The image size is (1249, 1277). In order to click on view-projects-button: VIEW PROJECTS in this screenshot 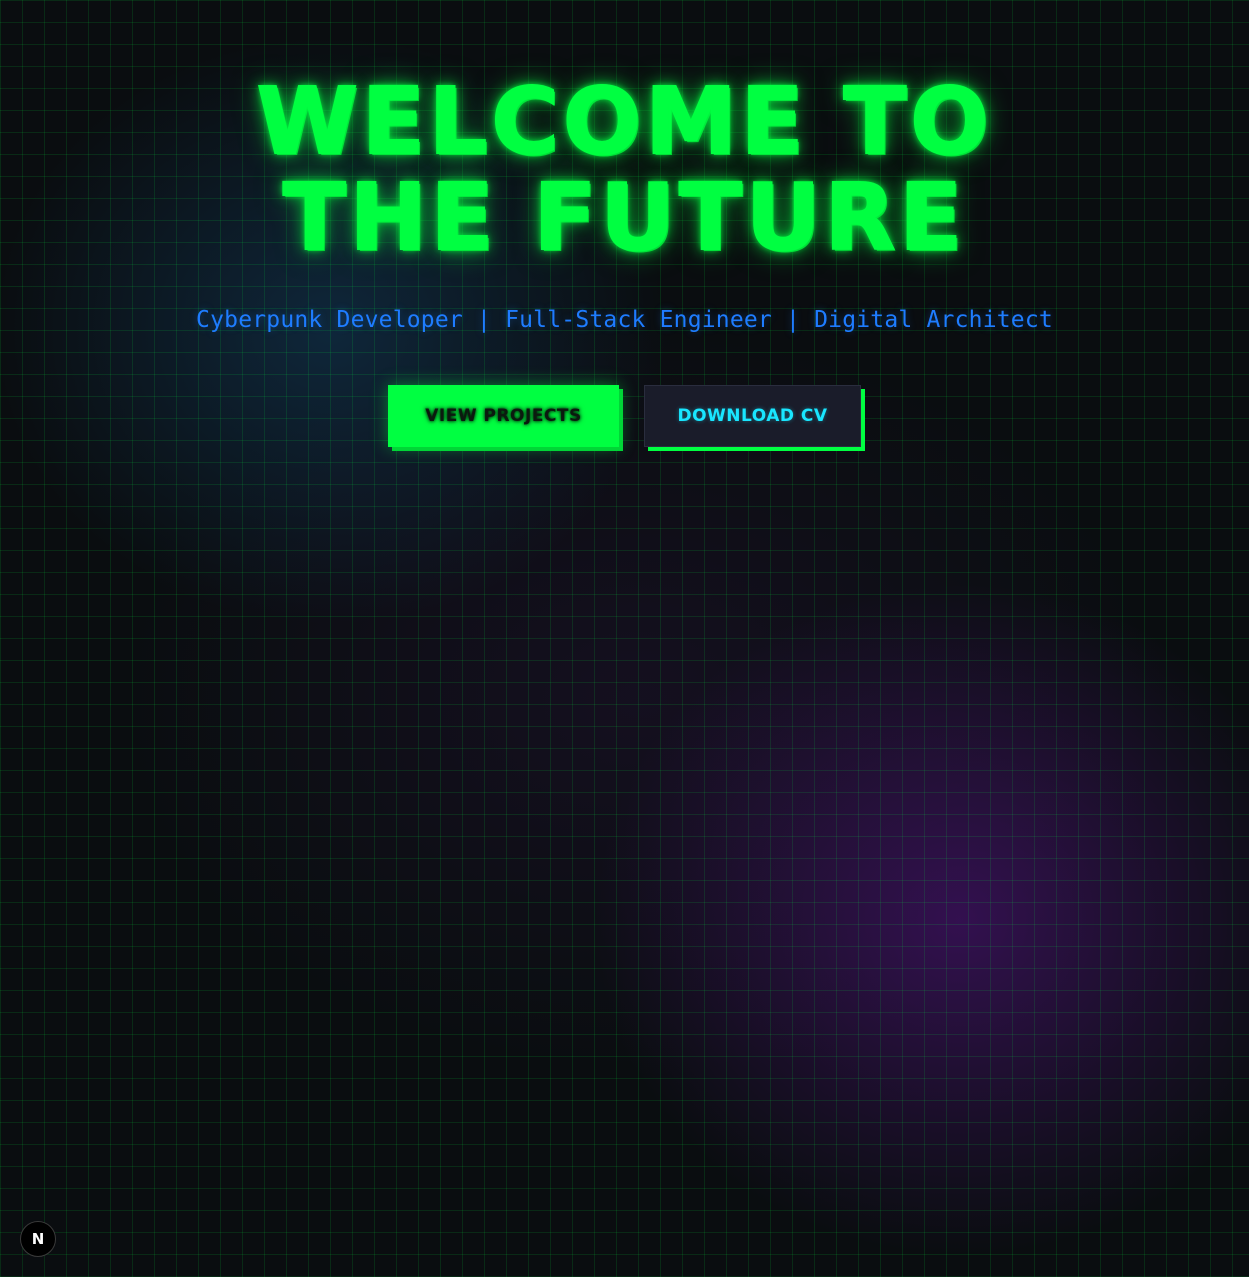, I will do `click(503, 416)`.